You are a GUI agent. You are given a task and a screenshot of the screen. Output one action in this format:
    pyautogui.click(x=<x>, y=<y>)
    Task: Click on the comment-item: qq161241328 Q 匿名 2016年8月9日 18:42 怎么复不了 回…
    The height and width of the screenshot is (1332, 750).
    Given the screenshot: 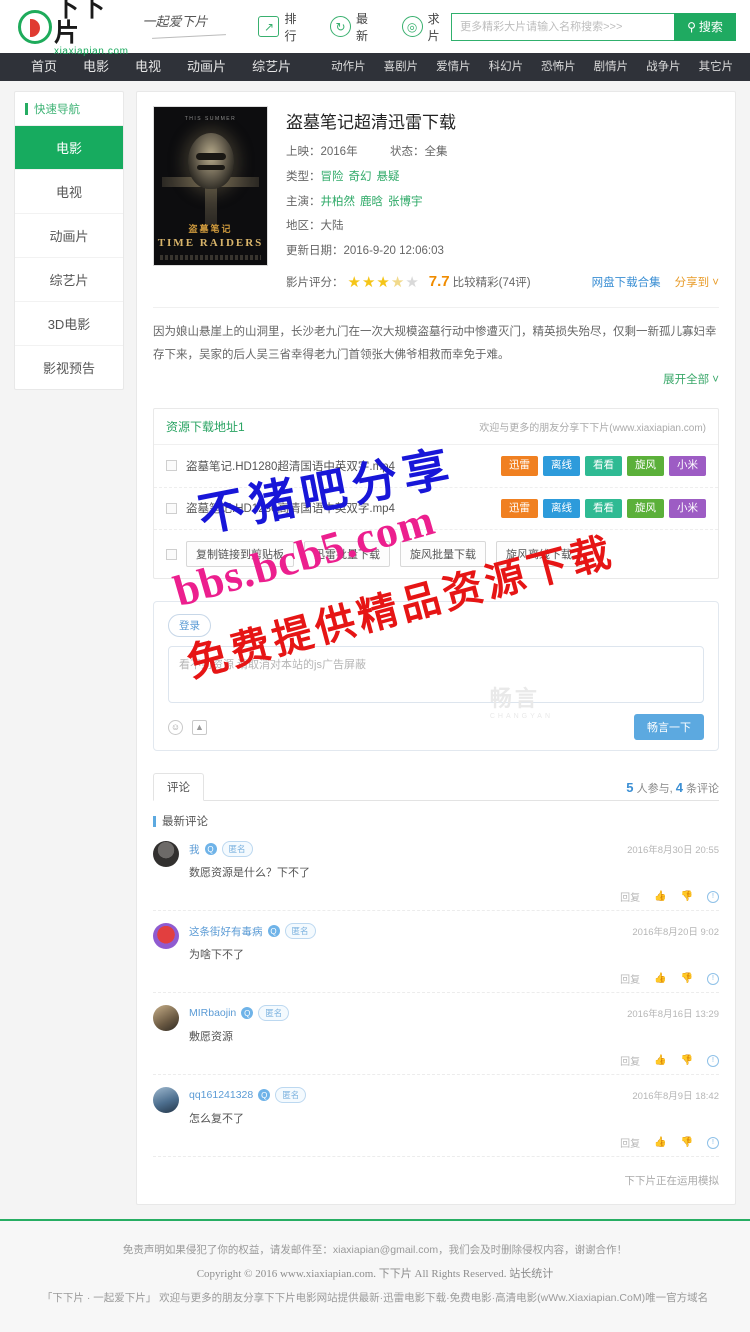 What is the action you would take?
    pyautogui.click(x=436, y=1116)
    